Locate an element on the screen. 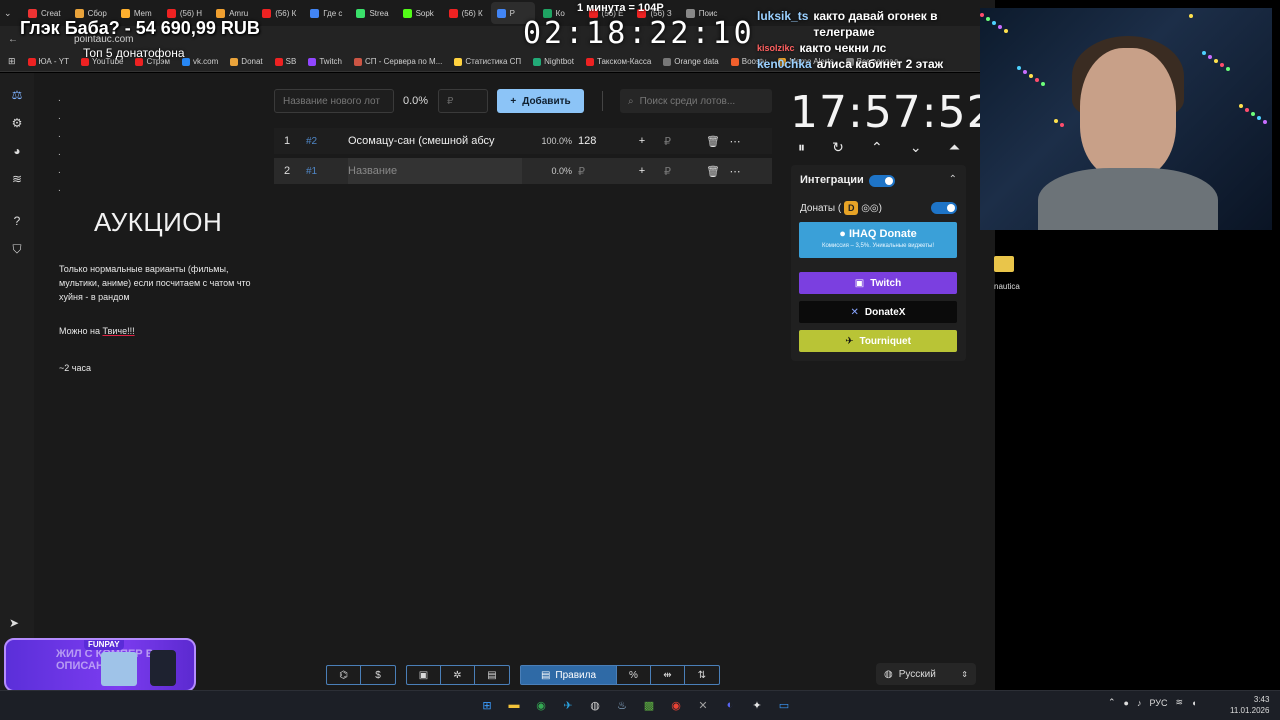 The image size is (1280, 720). layers-icon: ≋ is located at coordinates (17, 179).